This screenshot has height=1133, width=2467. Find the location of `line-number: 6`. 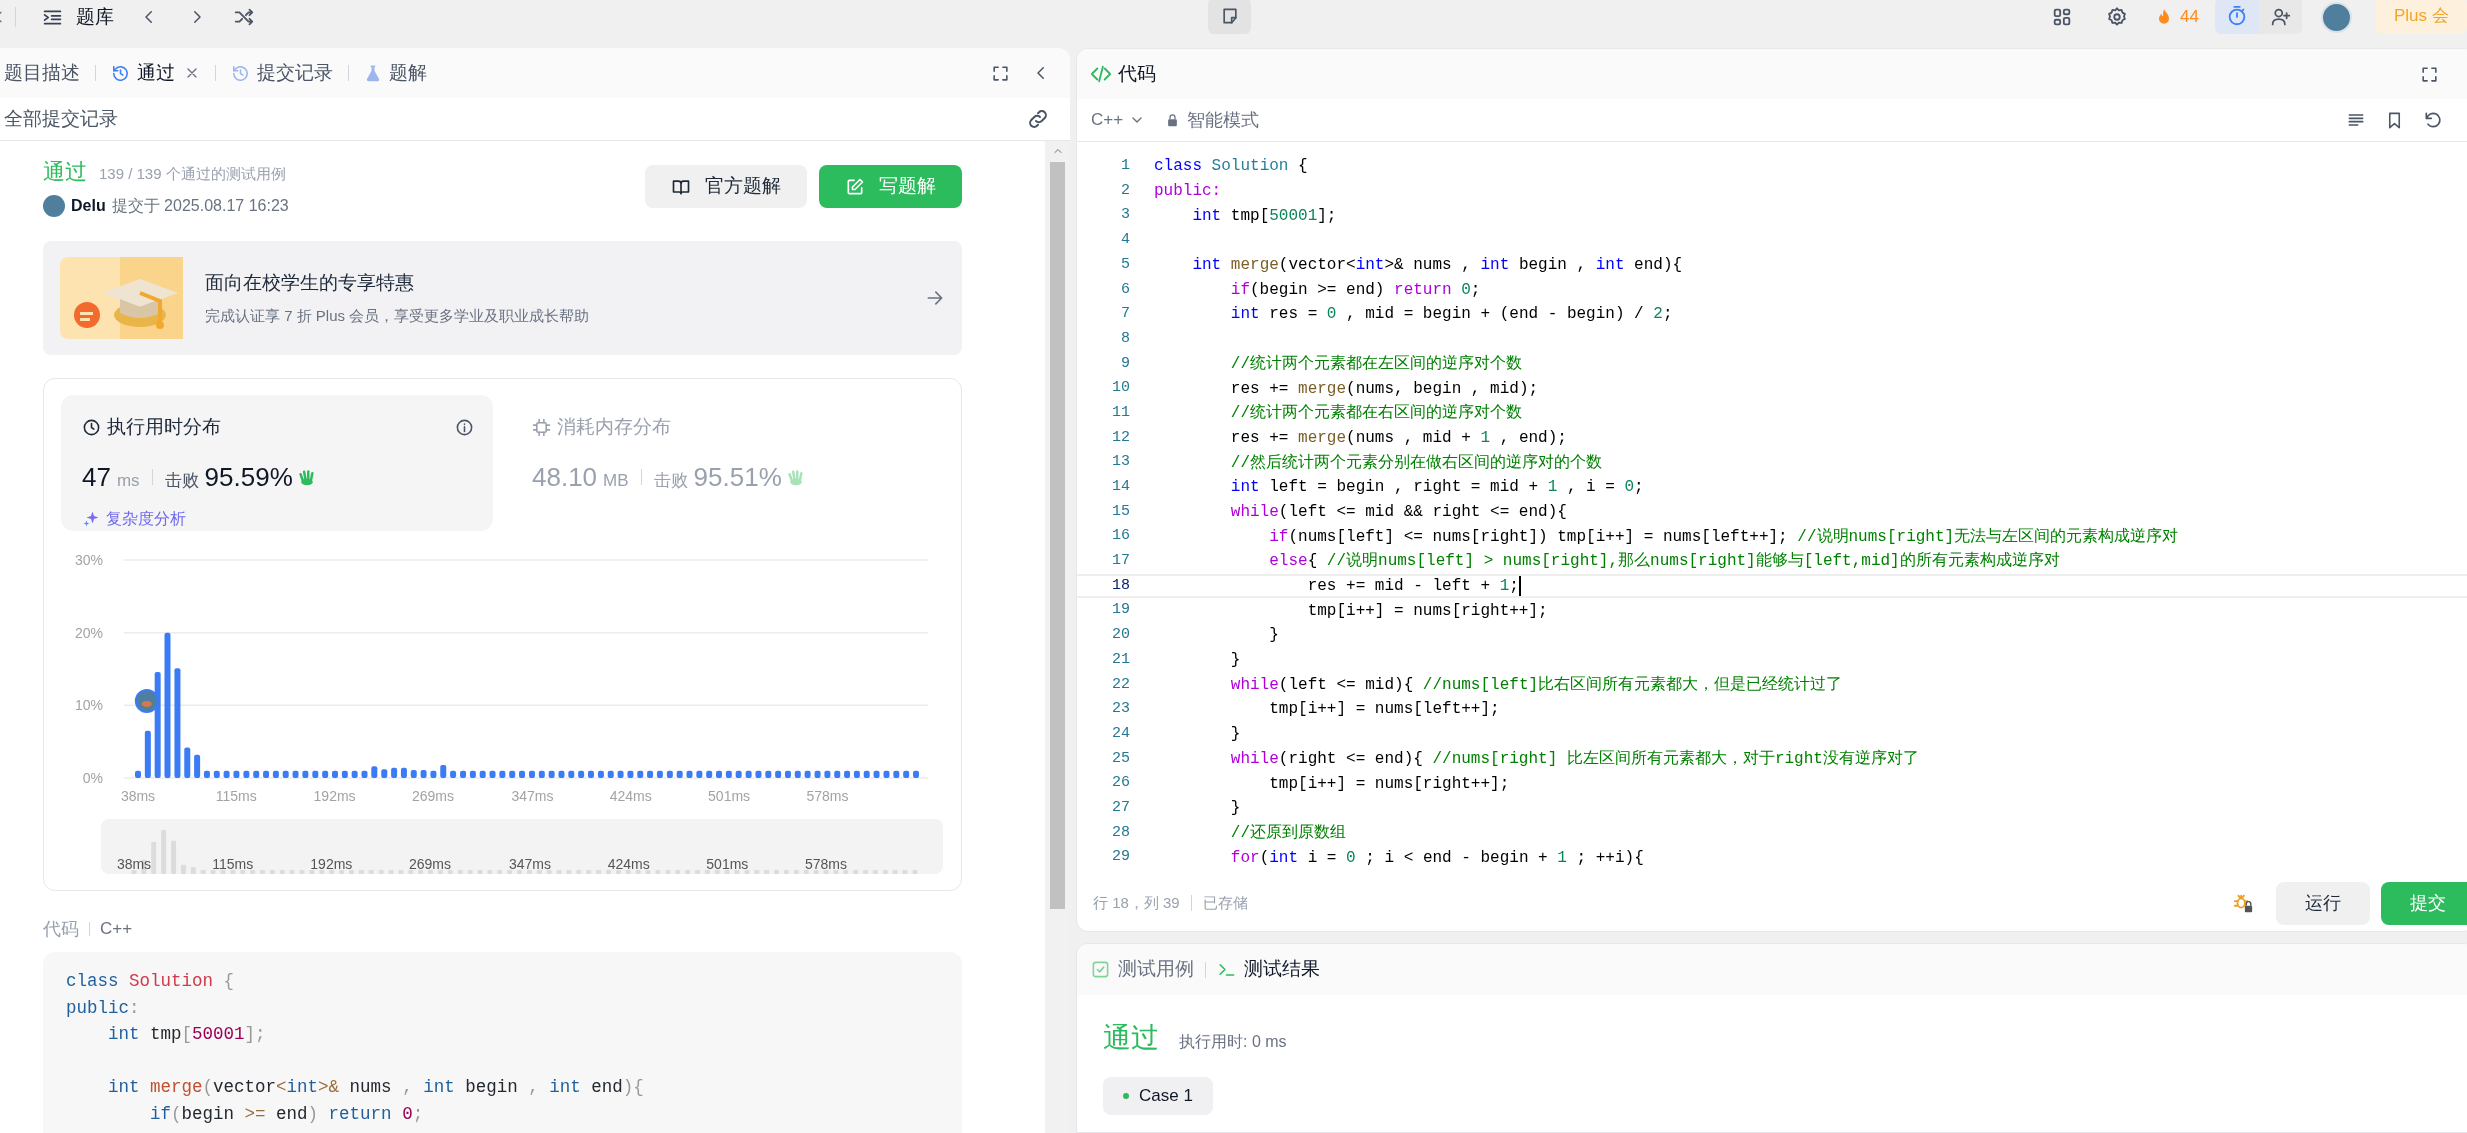

line-number: 6 is located at coordinates (1125, 289).